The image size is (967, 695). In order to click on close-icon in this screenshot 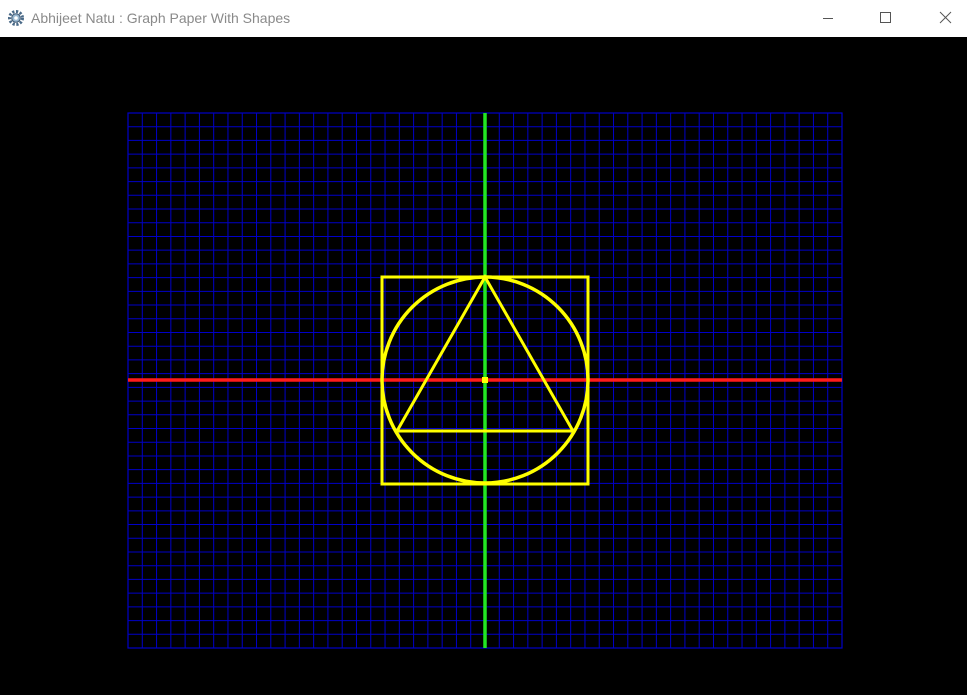, I will do `click(945, 17)`.